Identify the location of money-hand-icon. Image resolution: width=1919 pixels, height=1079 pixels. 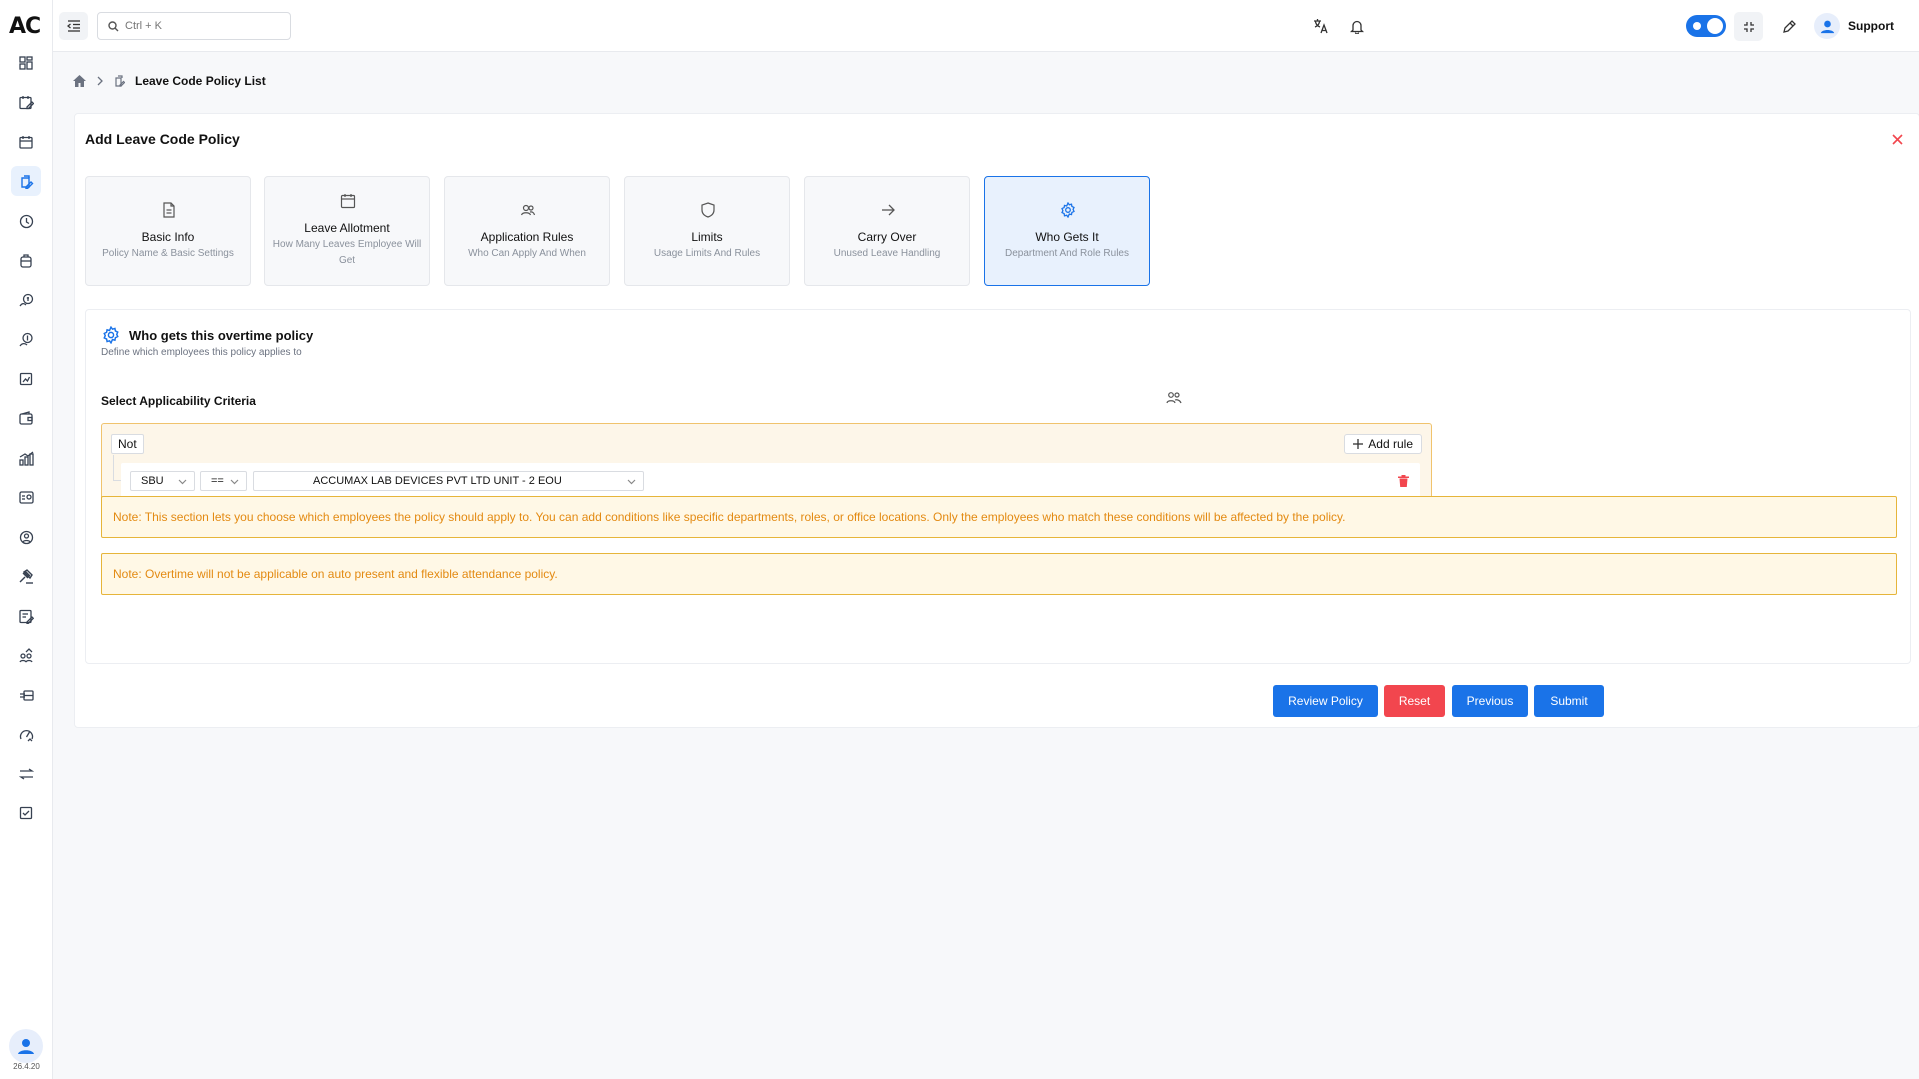
(26, 300).